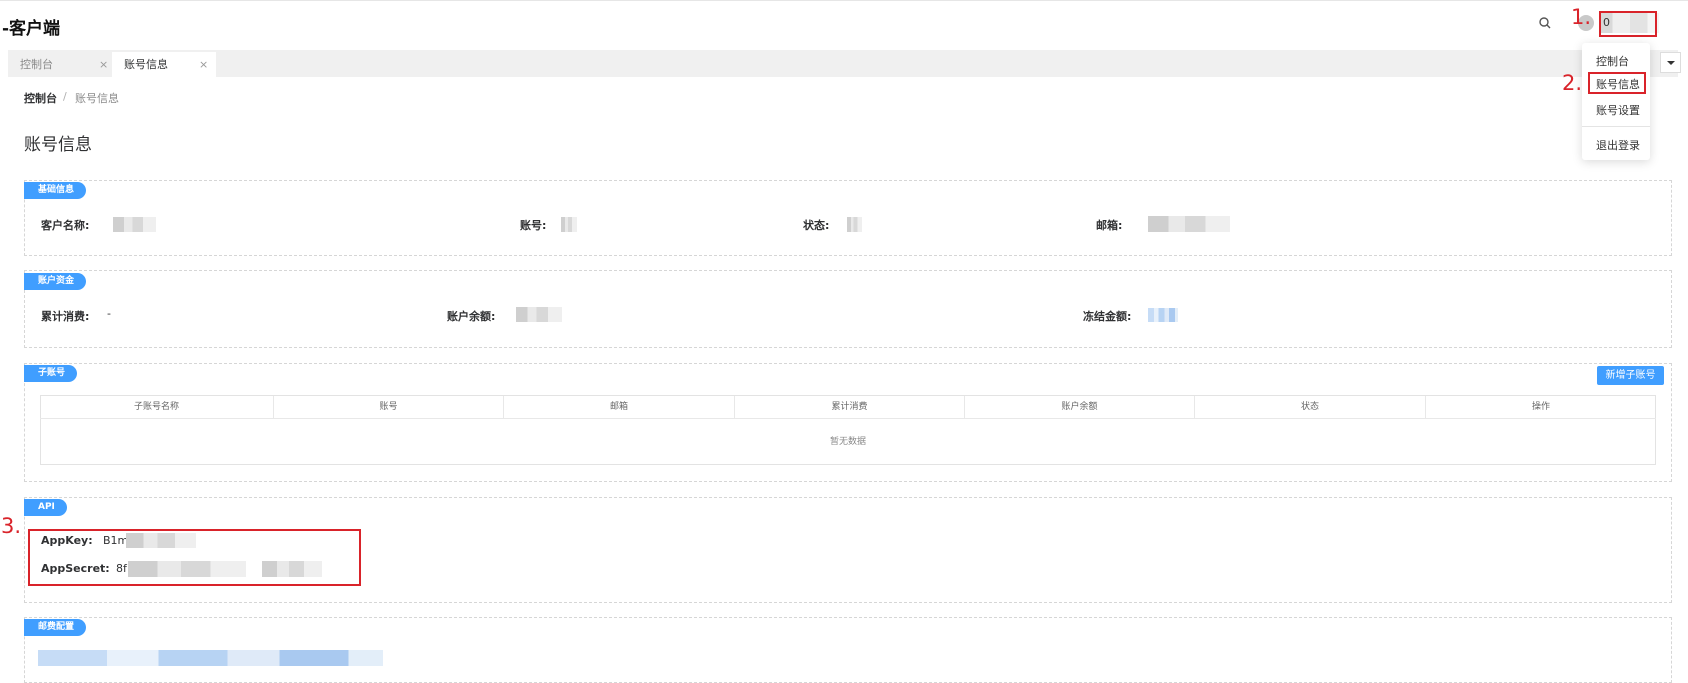 This screenshot has height=683, width=1688. Describe the element at coordinates (1080, 407) in the screenshot. I see `table-header-cell: 账户余额` at that location.